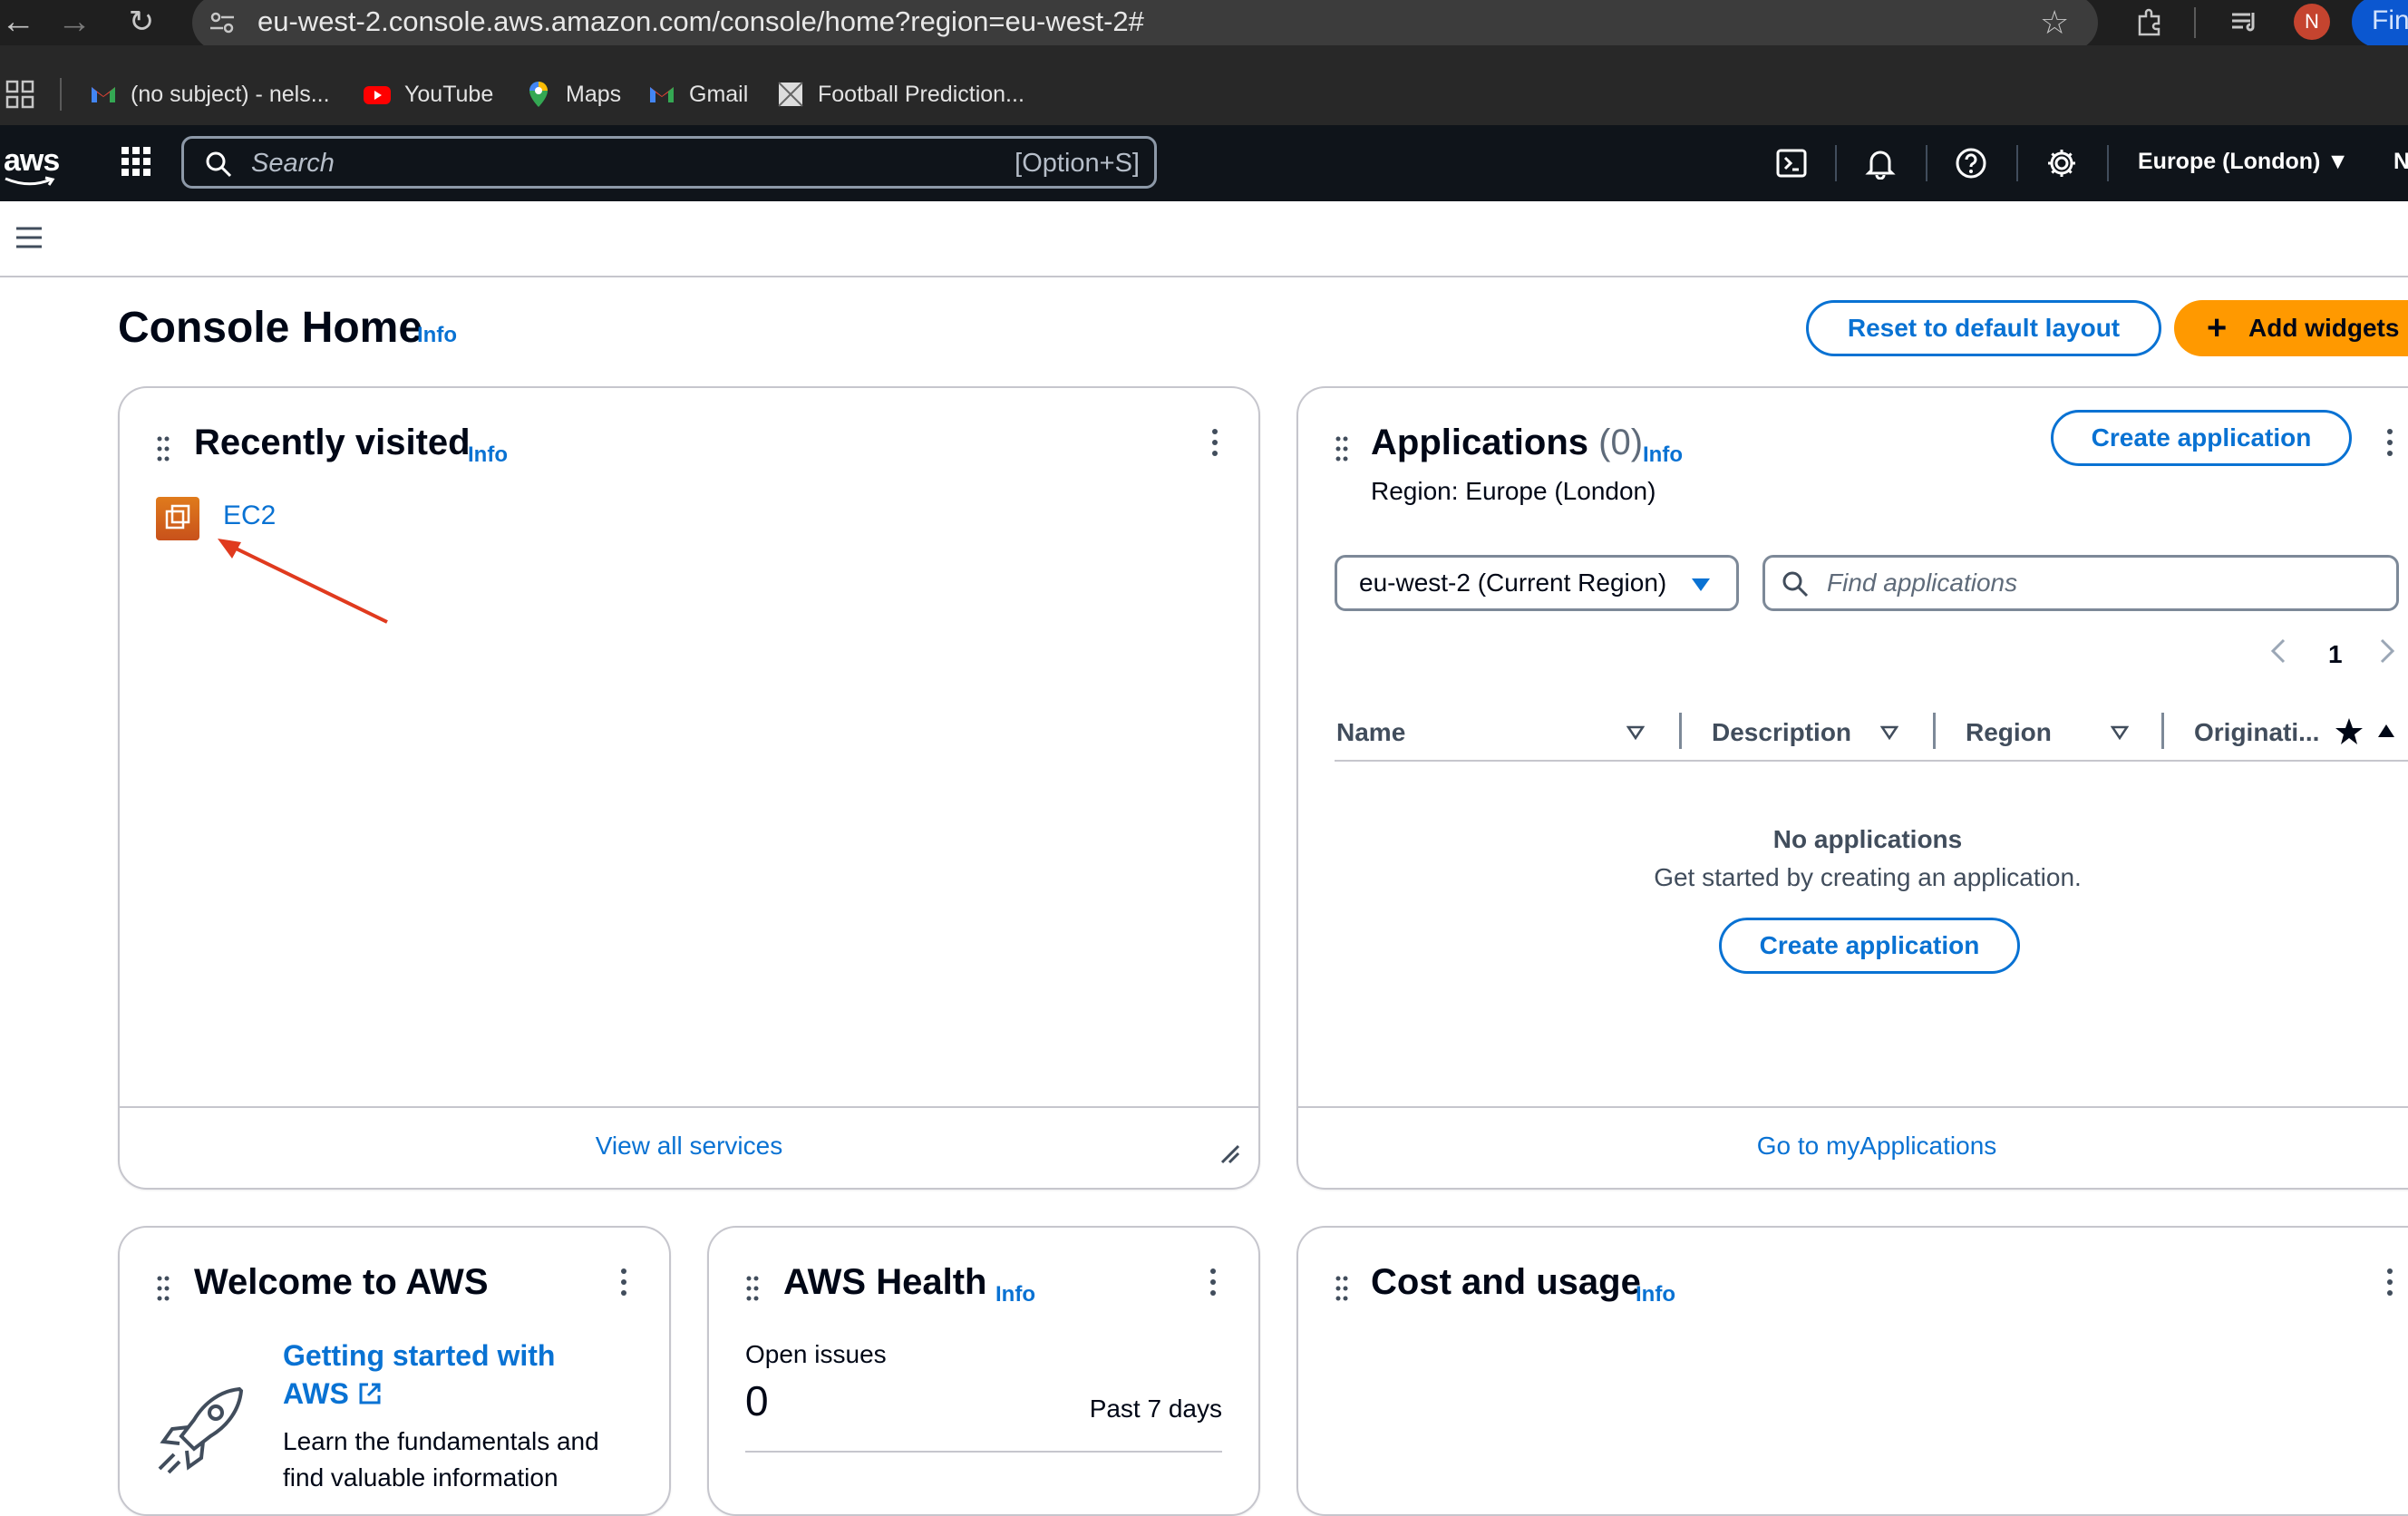 The height and width of the screenshot is (1516, 2408). Describe the element at coordinates (2244, 21) in the screenshot. I see `reading-list-icon` at that location.